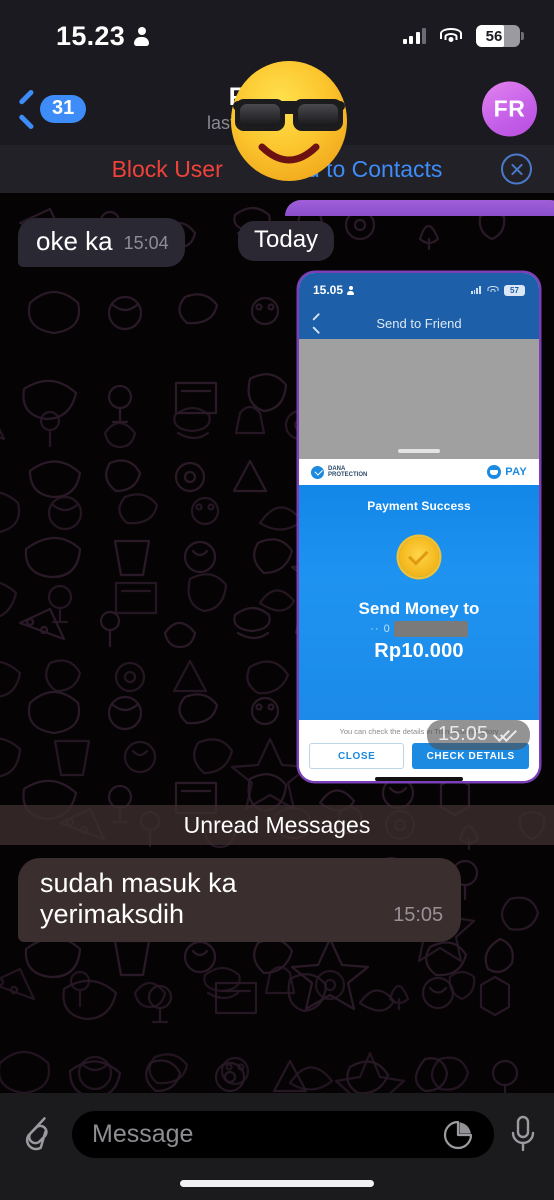  What do you see at coordinates (277, 36) in the screenshot?
I see `status-bar: 15.23 56` at bounding box center [277, 36].